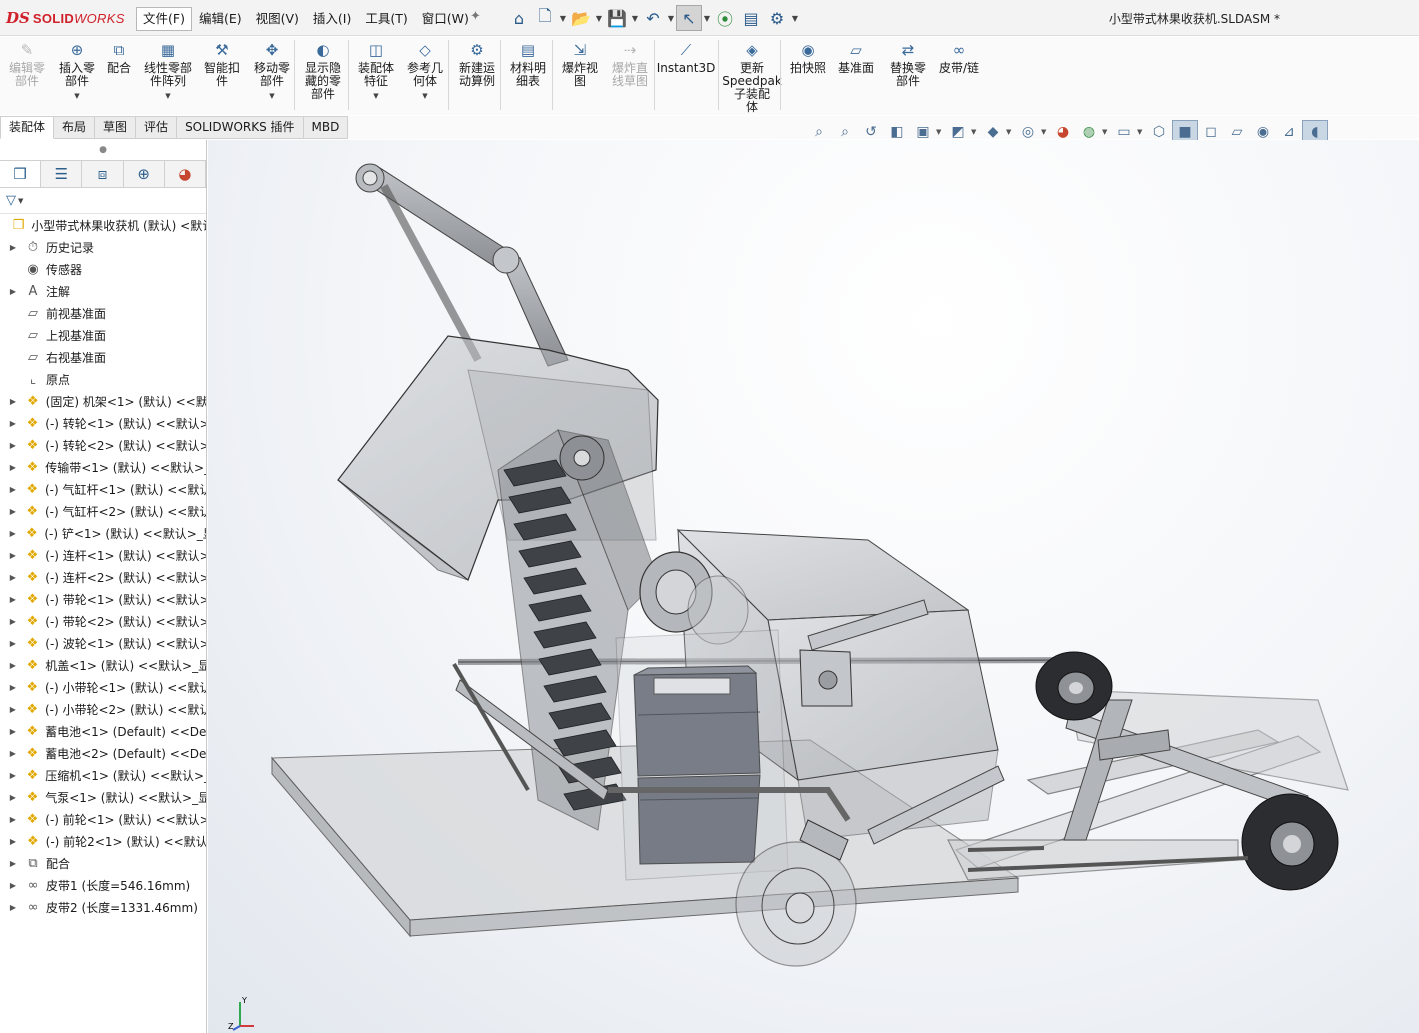  Describe the element at coordinates (168, 71) in the screenshot. I see `ribbon-button-linear-pattern: ▦ 线性零部 件阵列 ▼` at that location.